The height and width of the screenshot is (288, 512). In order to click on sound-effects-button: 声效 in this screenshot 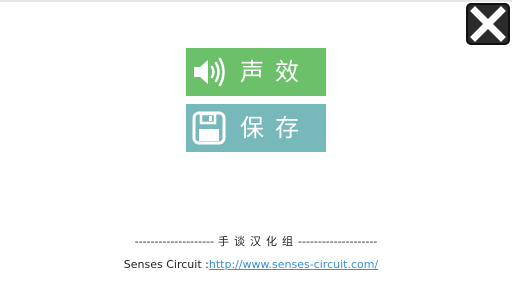, I will do `click(256, 72)`.